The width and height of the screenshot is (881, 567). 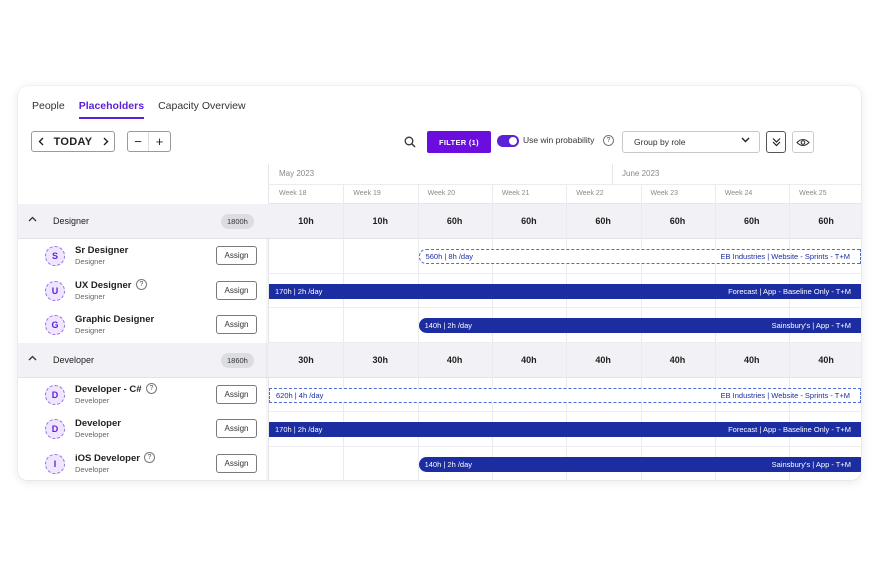 What do you see at coordinates (441, 193) in the screenshot?
I see `week-label: Week 20` at bounding box center [441, 193].